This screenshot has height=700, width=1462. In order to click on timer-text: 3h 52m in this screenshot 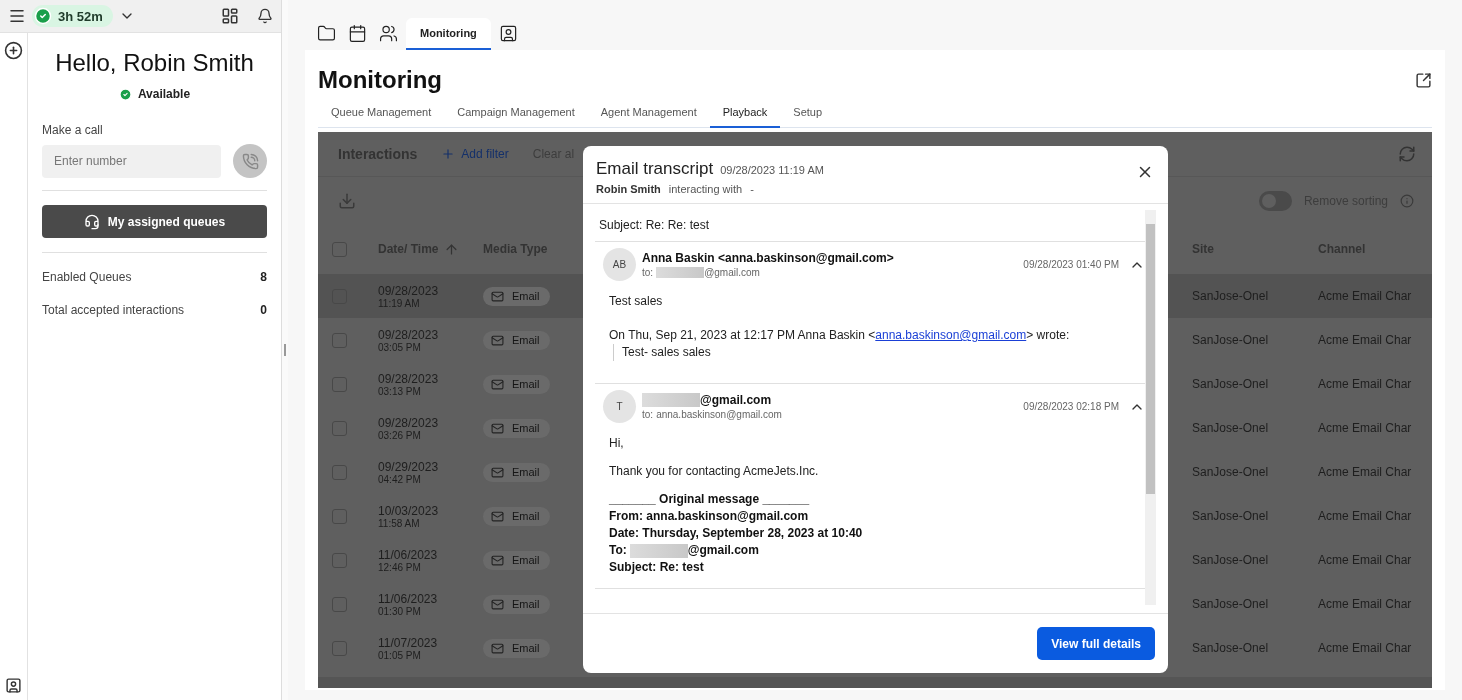, I will do `click(80, 16)`.